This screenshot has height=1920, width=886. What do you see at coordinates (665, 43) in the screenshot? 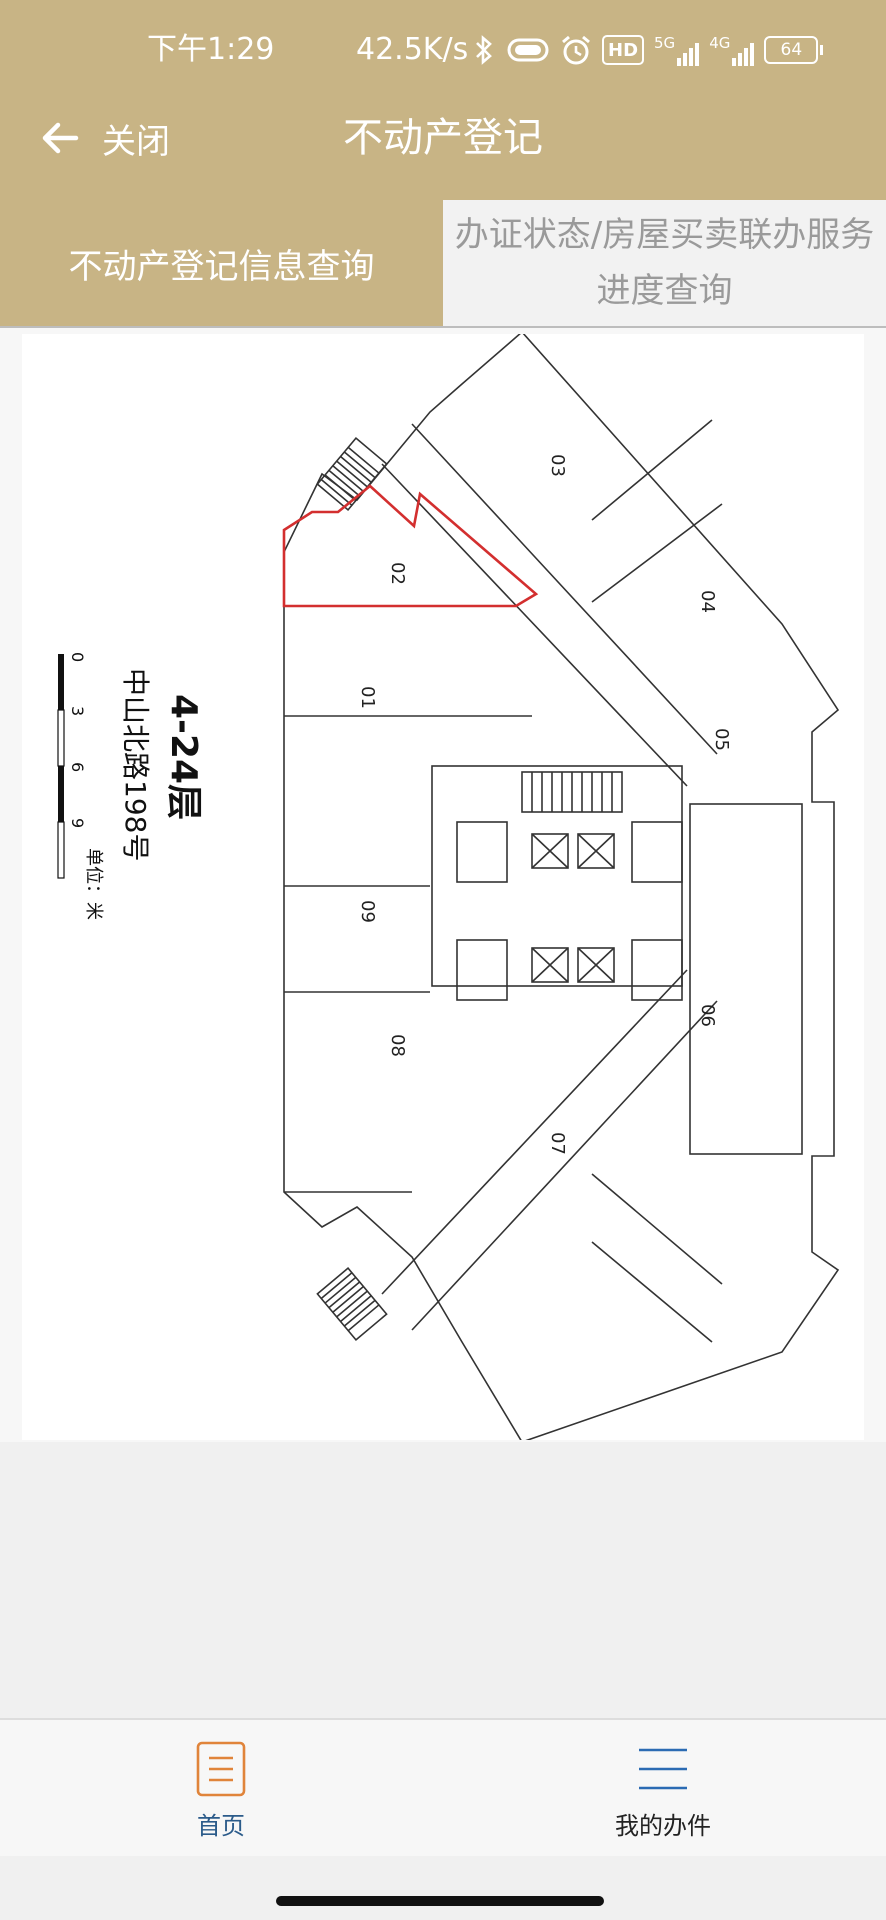
I see `signal-5g-label: 5G` at bounding box center [665, 43].